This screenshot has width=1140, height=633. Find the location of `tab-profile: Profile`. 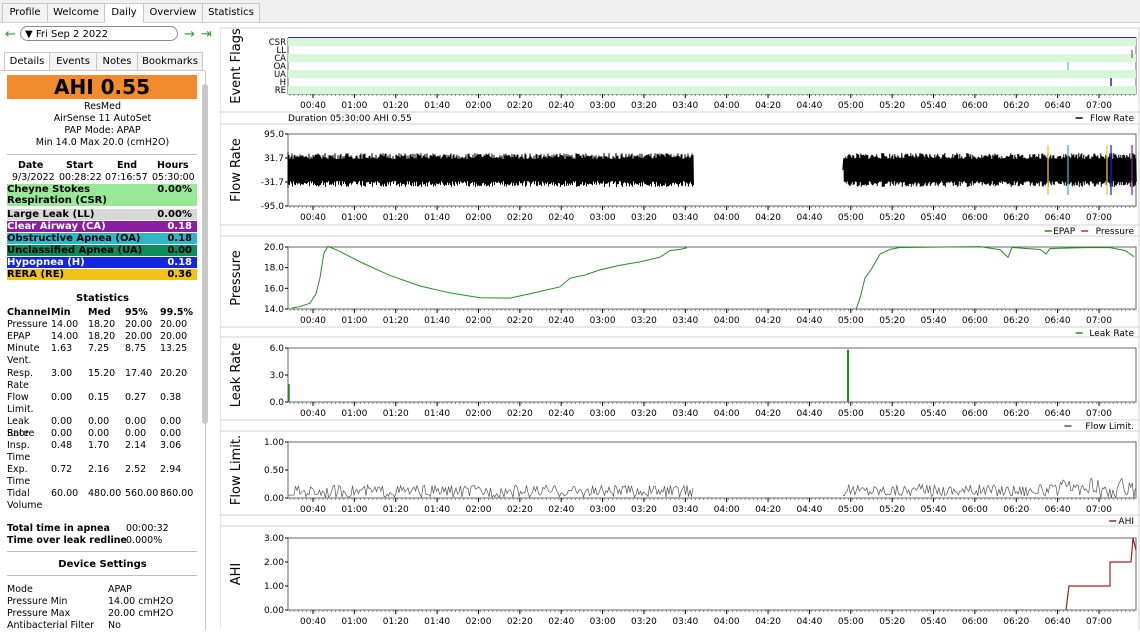

tab-profile: Profile is located at coordinates (25, 12).